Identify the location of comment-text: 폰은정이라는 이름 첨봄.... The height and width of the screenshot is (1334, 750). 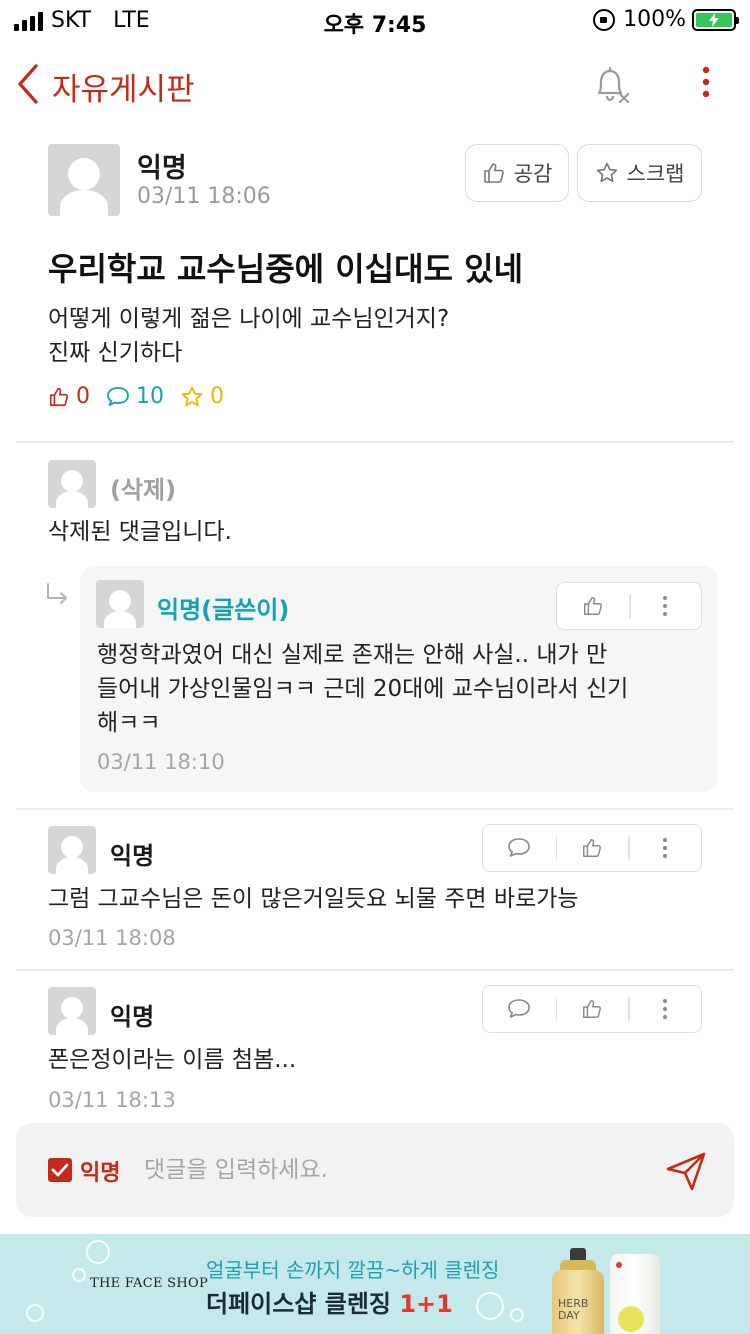
(172, 1060).